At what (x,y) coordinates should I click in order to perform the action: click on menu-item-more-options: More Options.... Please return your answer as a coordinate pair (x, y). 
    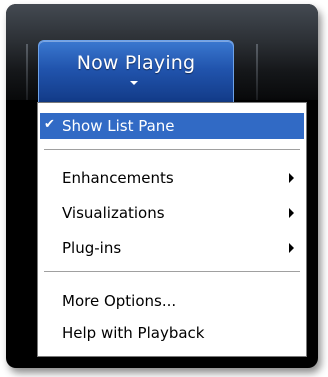
    Looking at the image, I should click on (172, 301).